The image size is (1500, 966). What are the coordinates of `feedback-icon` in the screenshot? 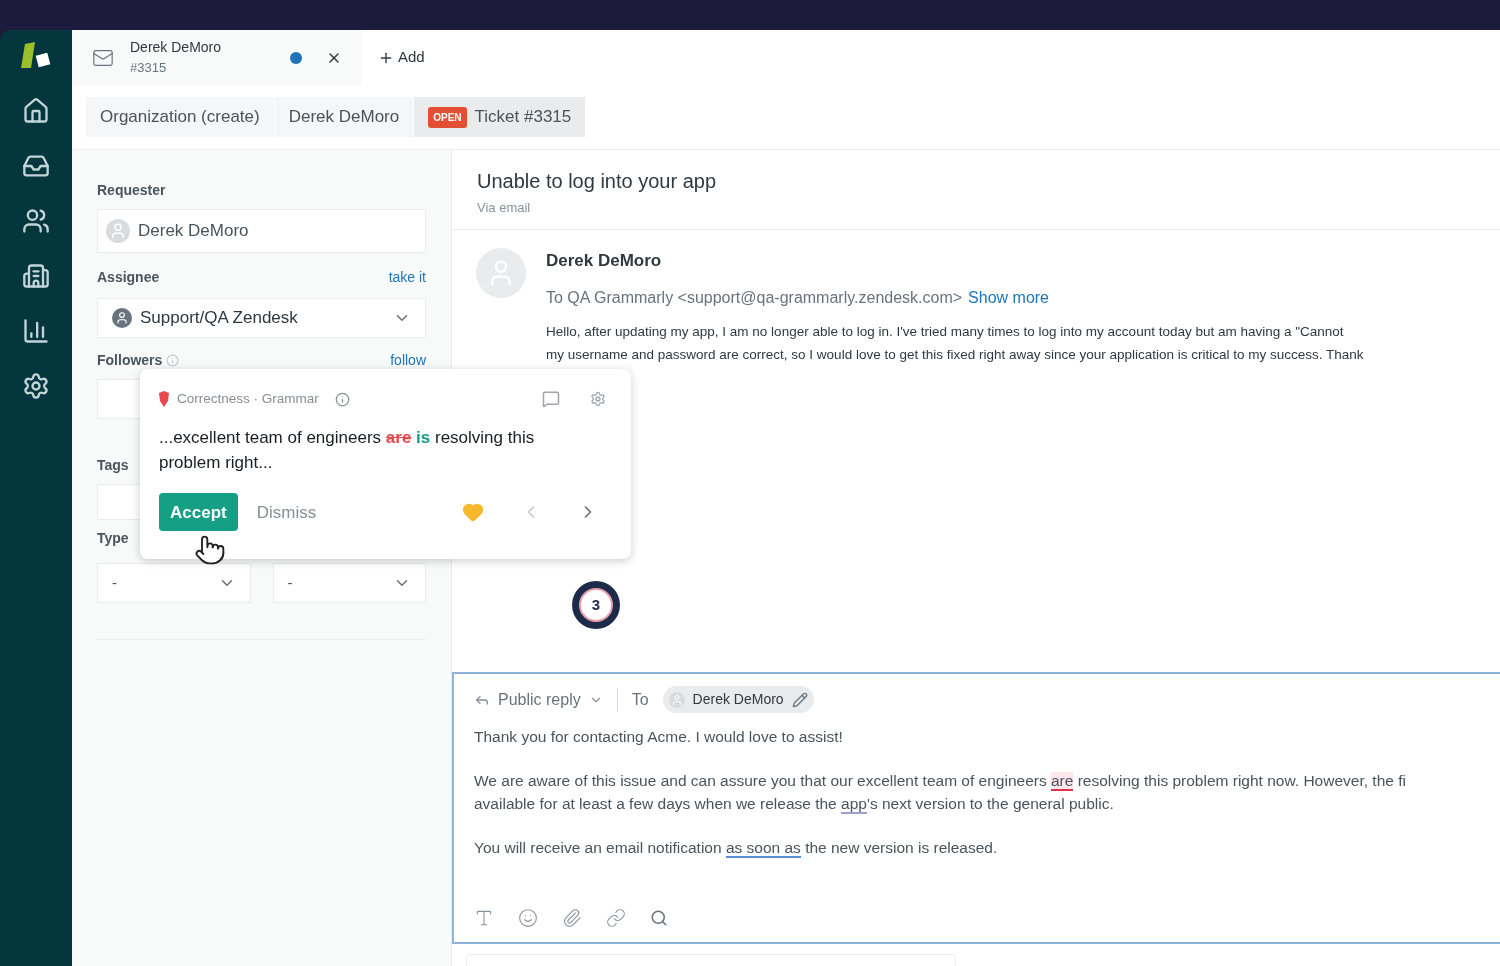 It's located at (551, 399).